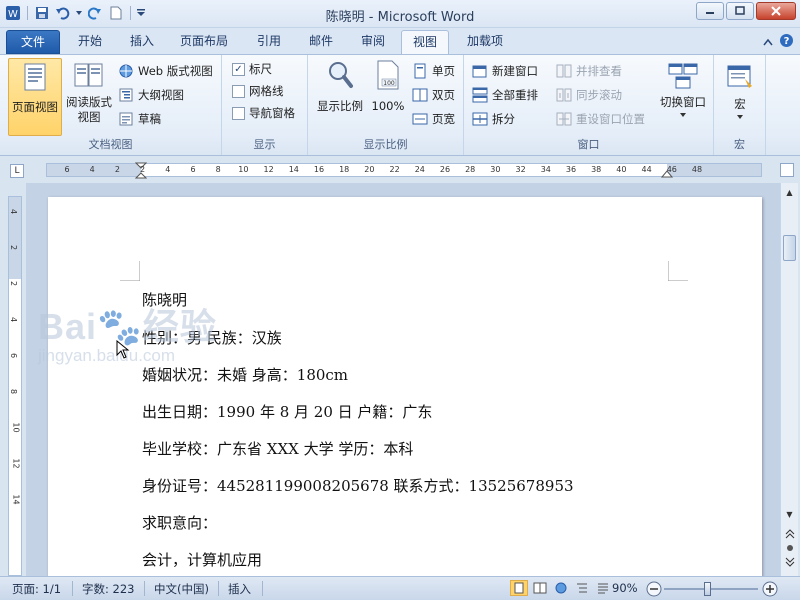 The width and height of the screenshot is (800, 600). I want to click on reset-window-position-button: 重设窗口位置, so click(600, 119).